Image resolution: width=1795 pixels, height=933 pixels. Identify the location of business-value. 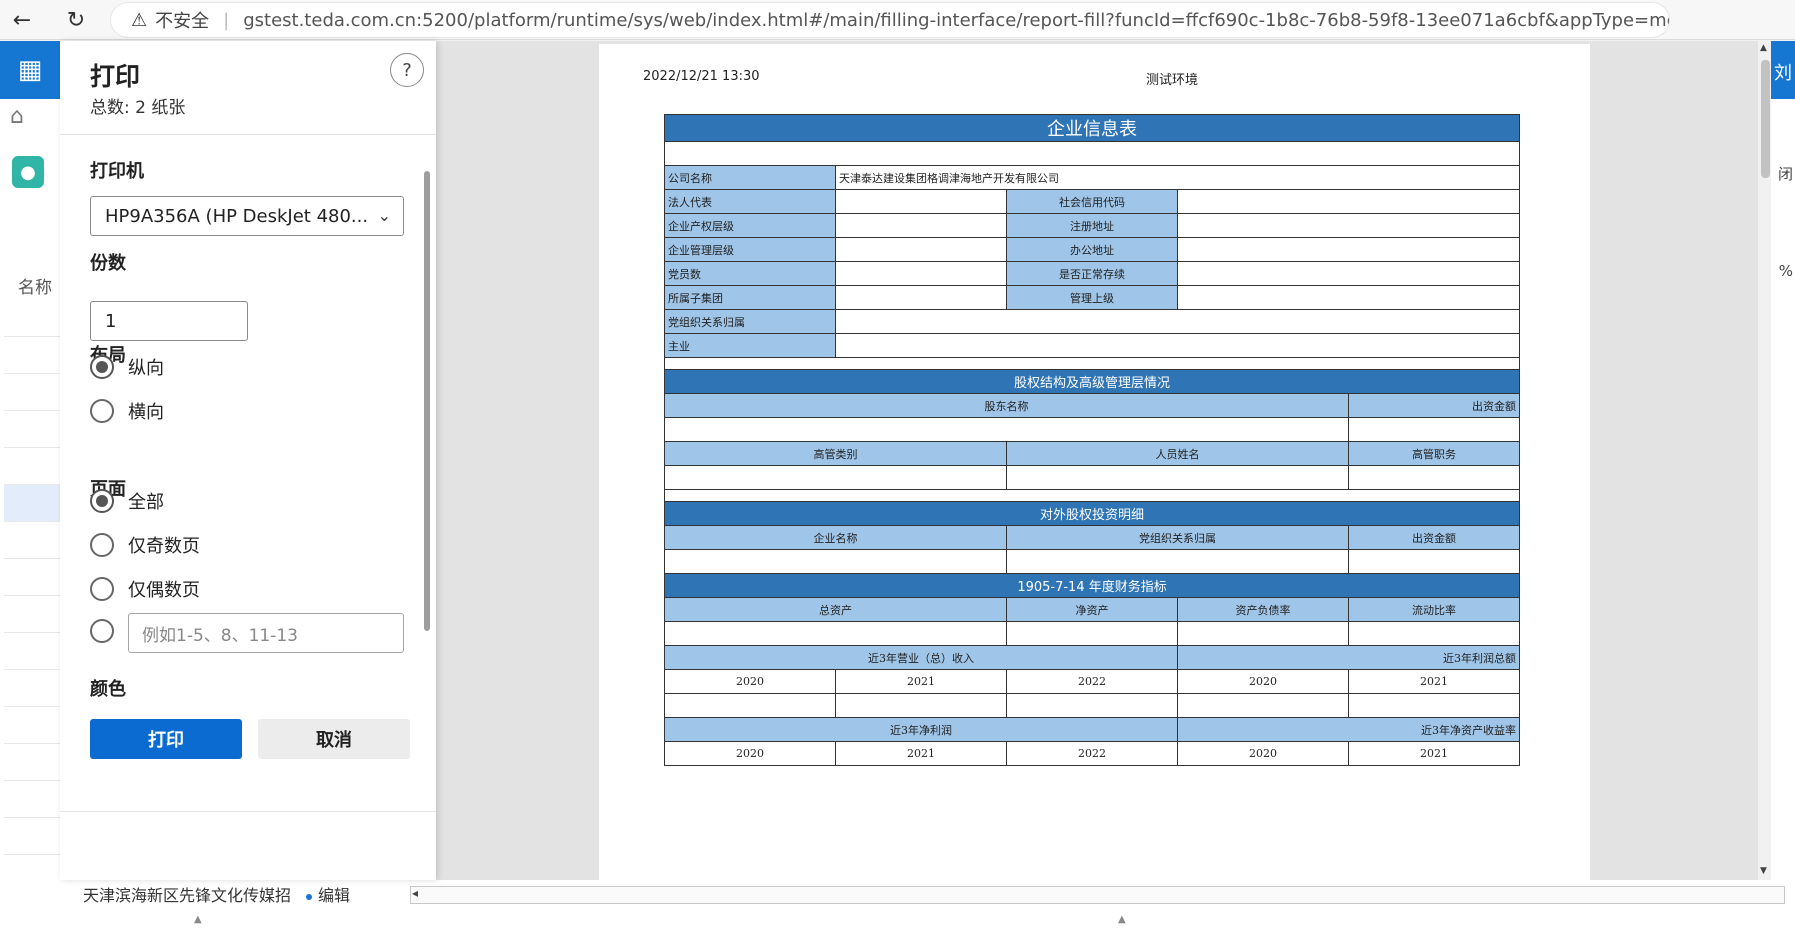
(1177, 345).